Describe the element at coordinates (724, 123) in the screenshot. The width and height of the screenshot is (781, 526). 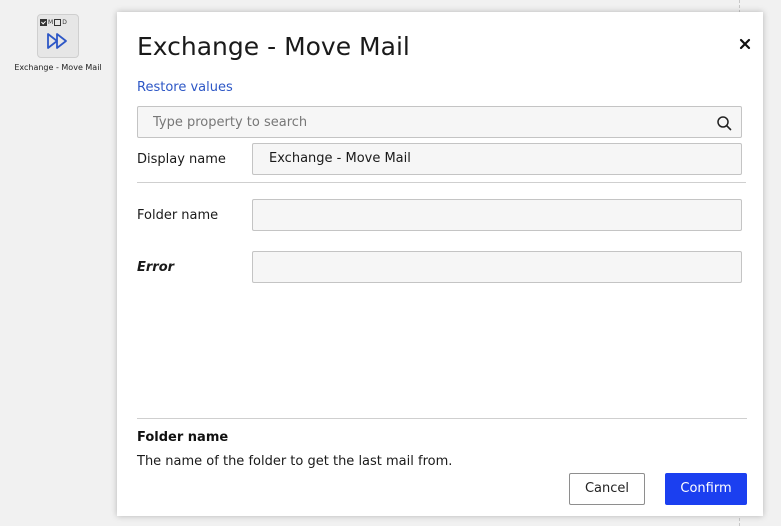
I see `search-icon` at that location.